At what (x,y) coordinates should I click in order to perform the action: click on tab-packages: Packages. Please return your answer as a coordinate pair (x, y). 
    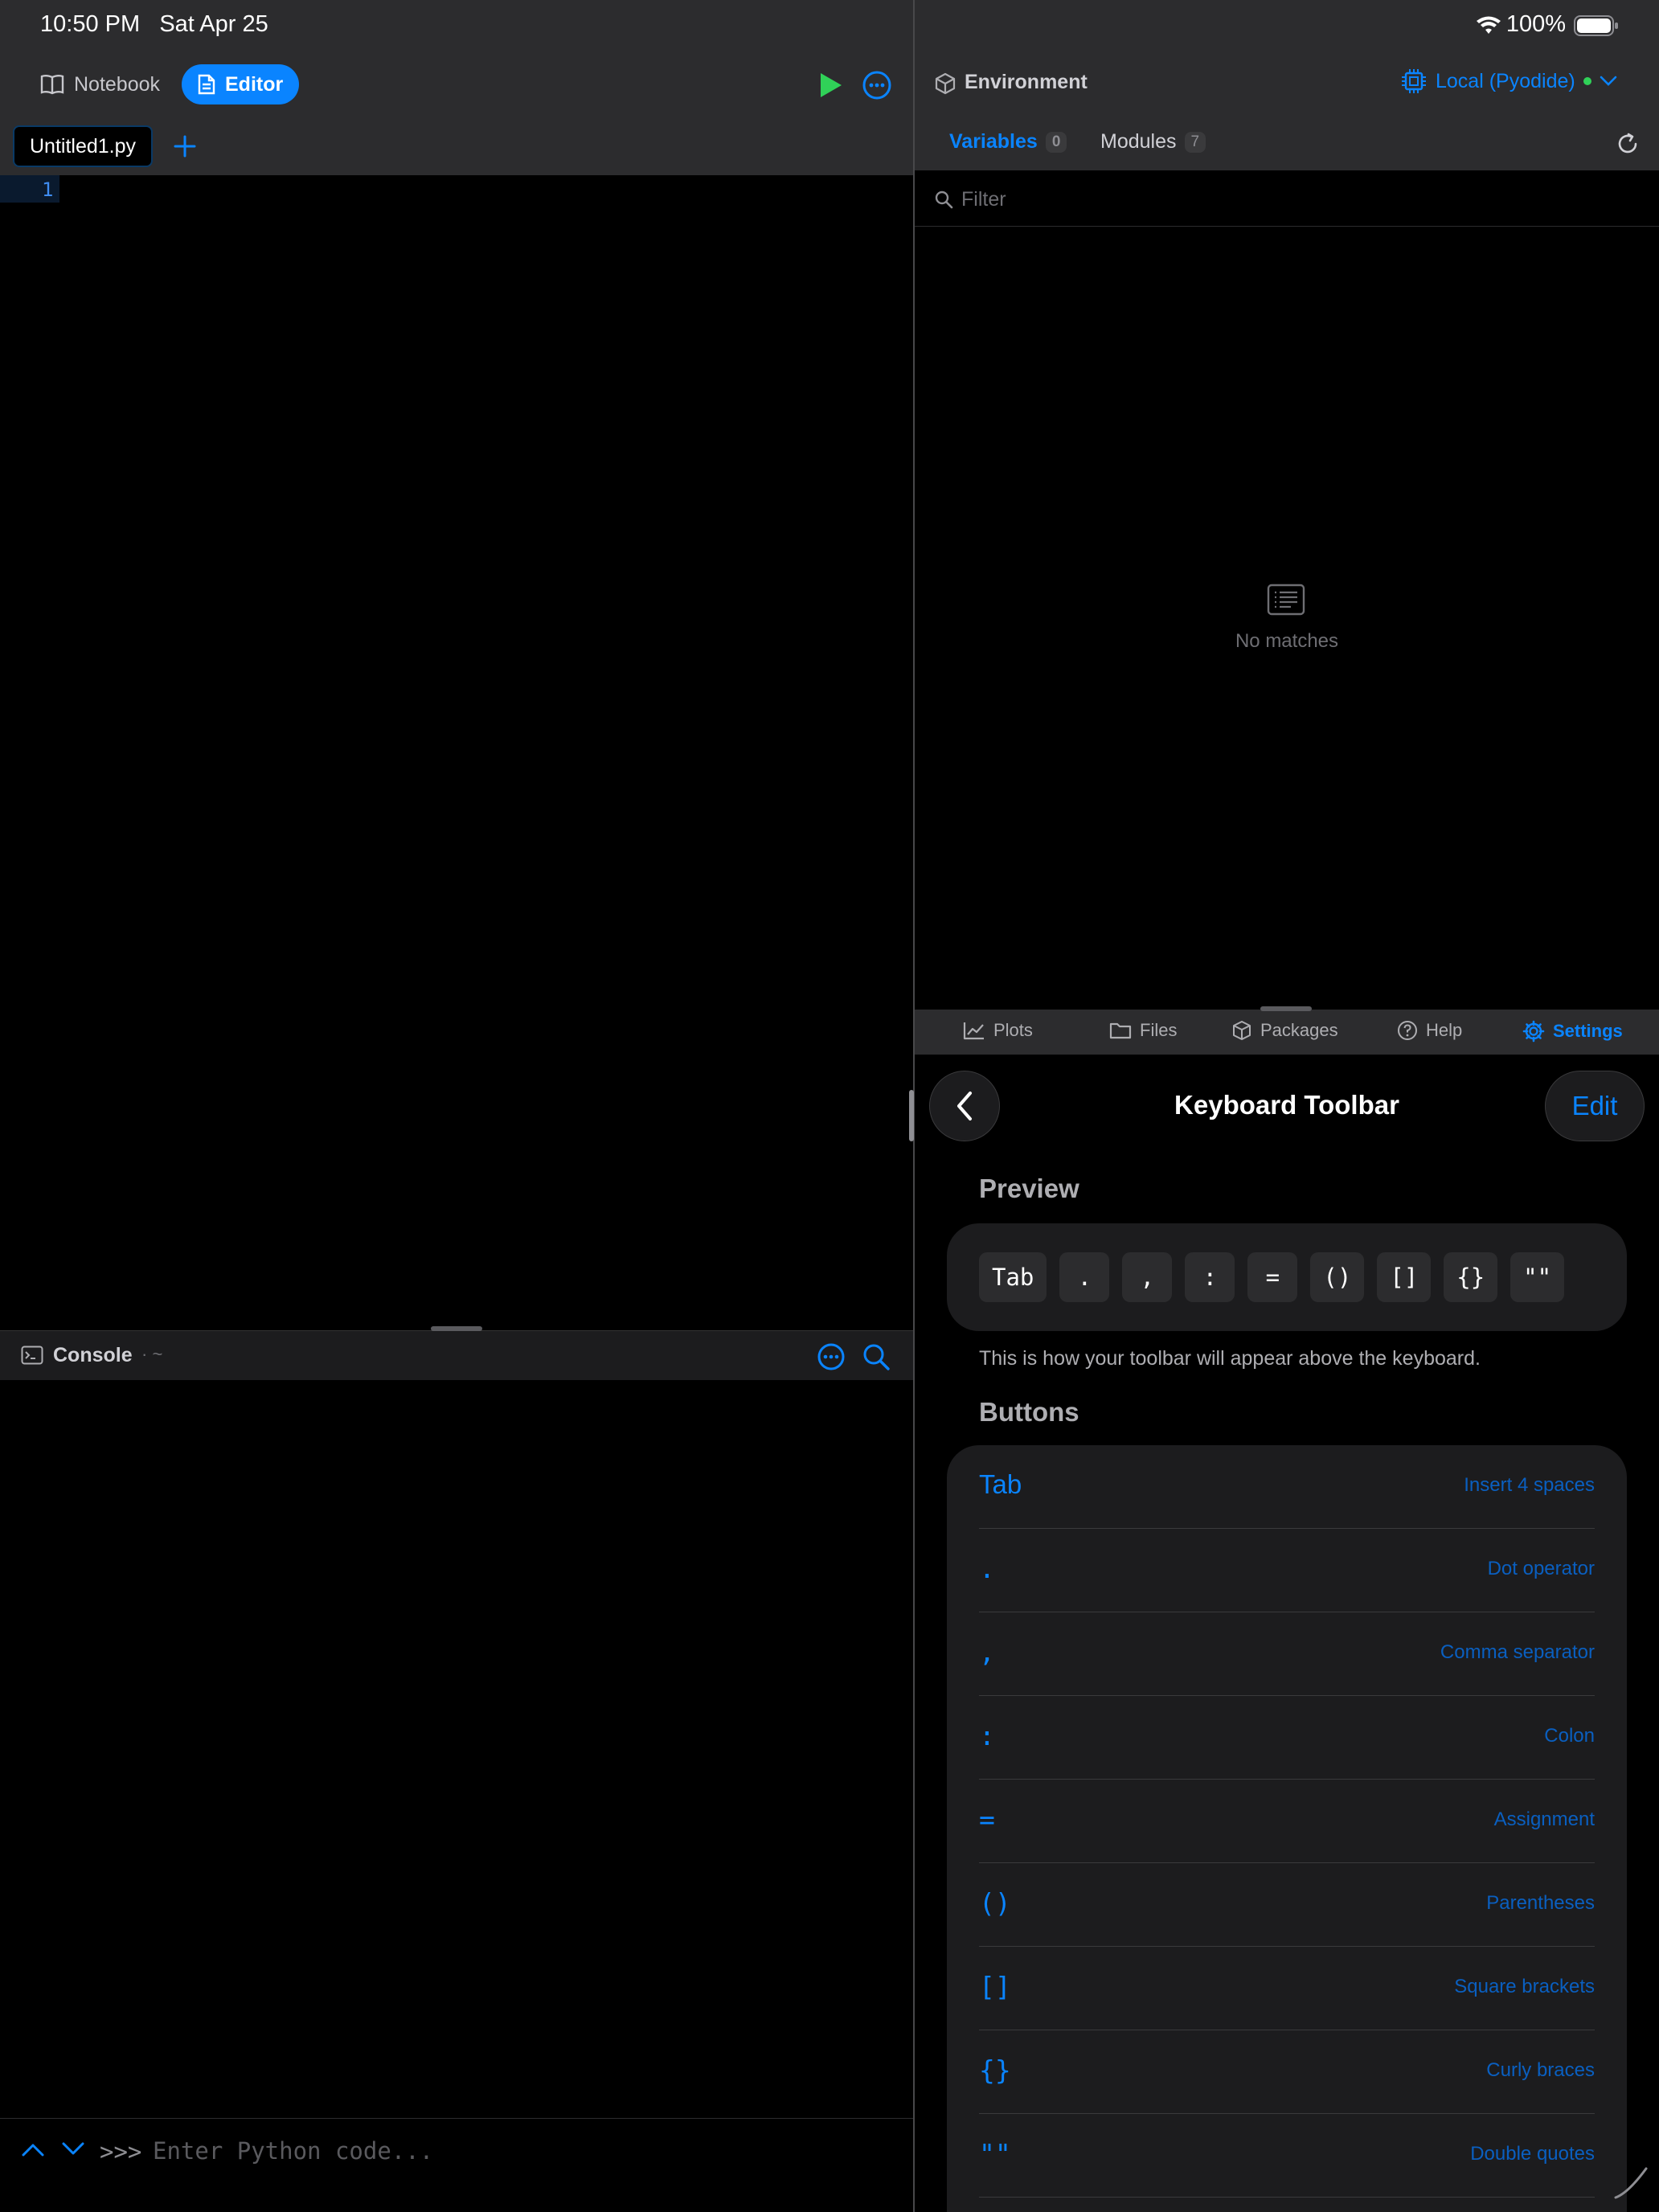
    Looking at the image, I should click on (1284, 1030).